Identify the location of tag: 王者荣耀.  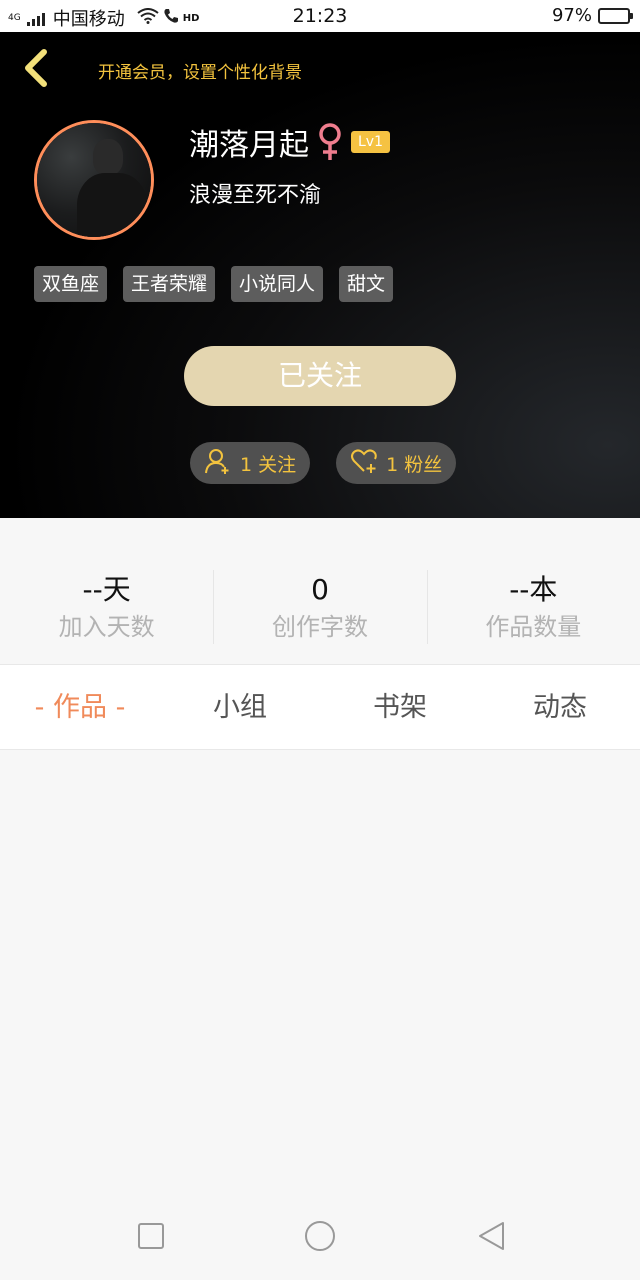
(169, 284).